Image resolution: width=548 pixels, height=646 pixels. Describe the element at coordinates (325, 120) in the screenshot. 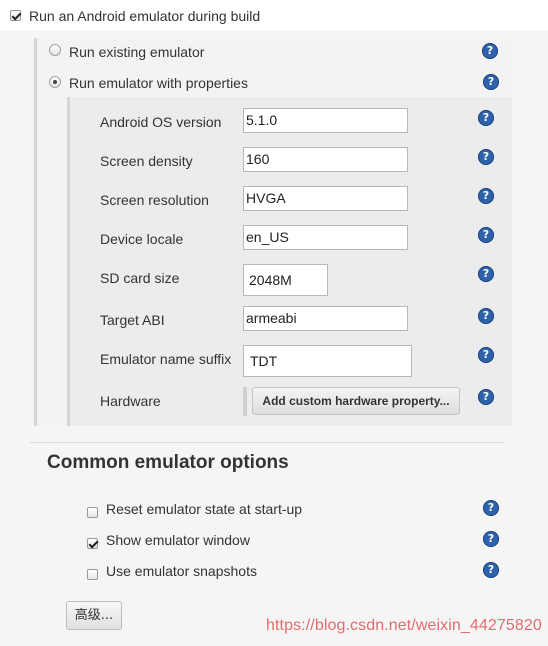

I see `android-os-version-input: 5.1.0` at that location.